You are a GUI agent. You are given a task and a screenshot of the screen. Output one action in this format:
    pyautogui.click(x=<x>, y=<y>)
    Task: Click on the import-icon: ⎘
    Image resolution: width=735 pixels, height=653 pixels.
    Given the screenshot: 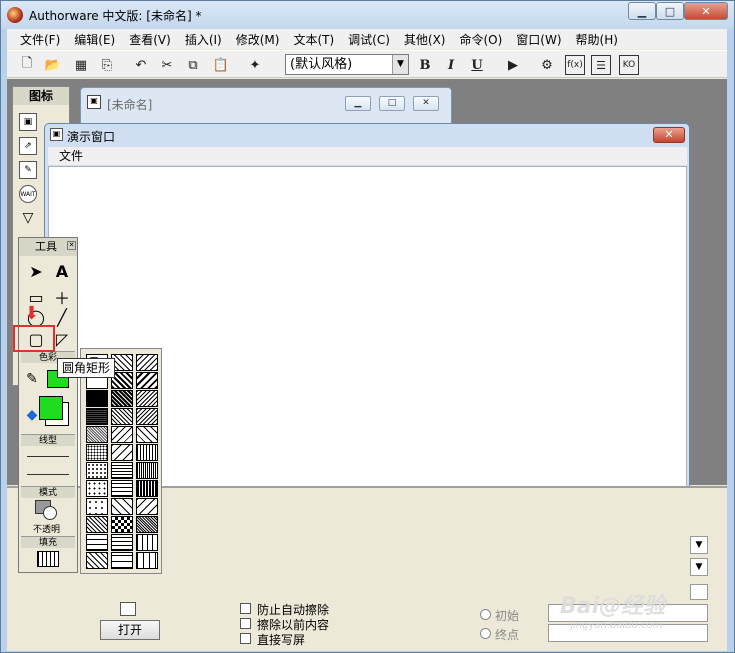 What is the action you would take?
    pyautogui.click(x=107, y=65)
    